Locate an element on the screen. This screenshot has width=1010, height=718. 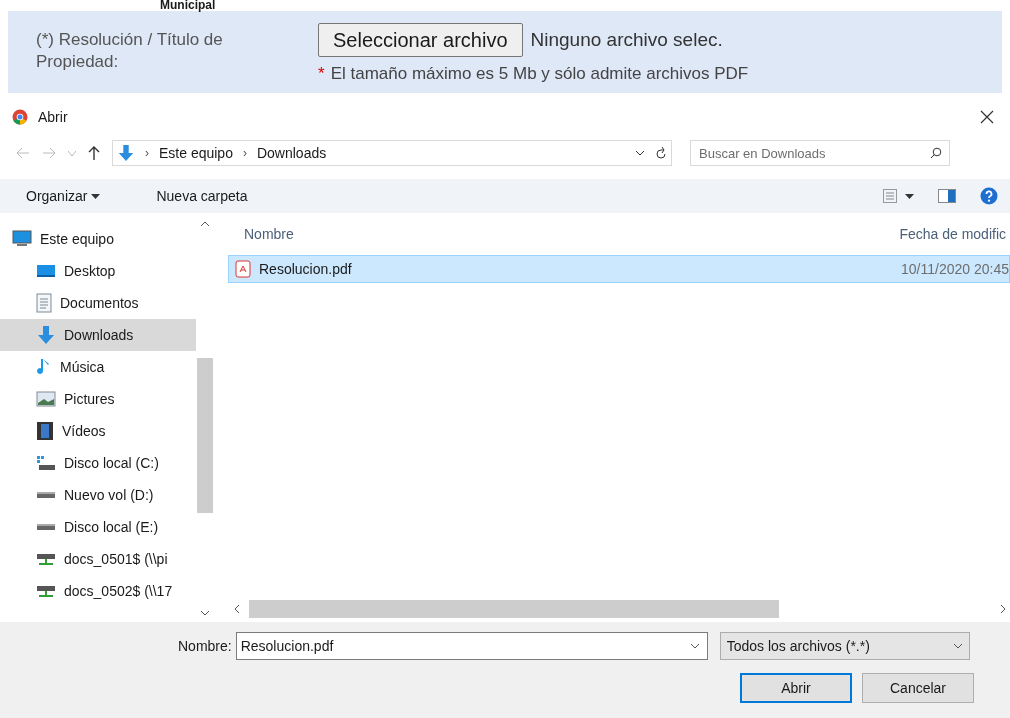
dialog-button: Cancelar is located at coordinates (918, 688).